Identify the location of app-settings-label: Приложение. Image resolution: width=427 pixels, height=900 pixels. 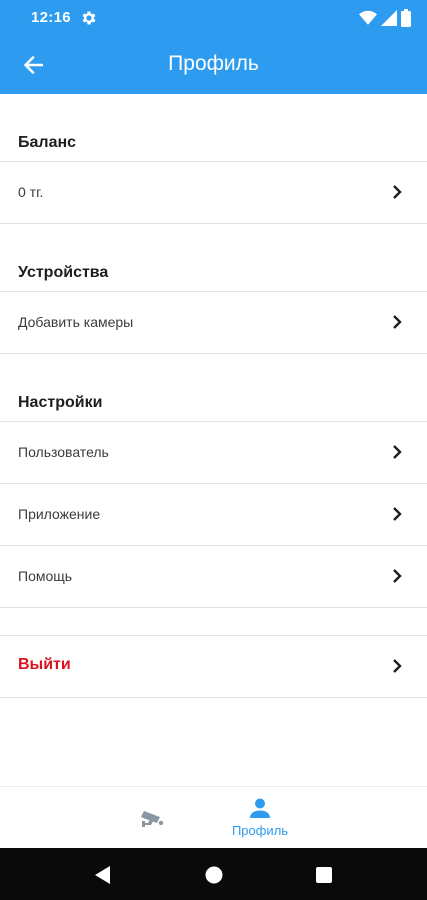
(59, 514).